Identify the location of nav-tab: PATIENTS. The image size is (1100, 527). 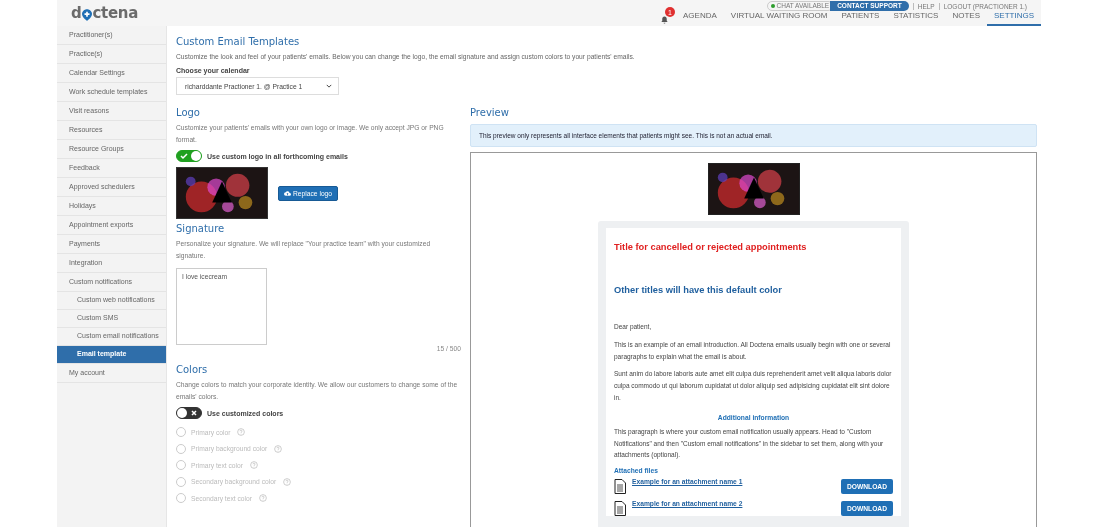
(860, 18).